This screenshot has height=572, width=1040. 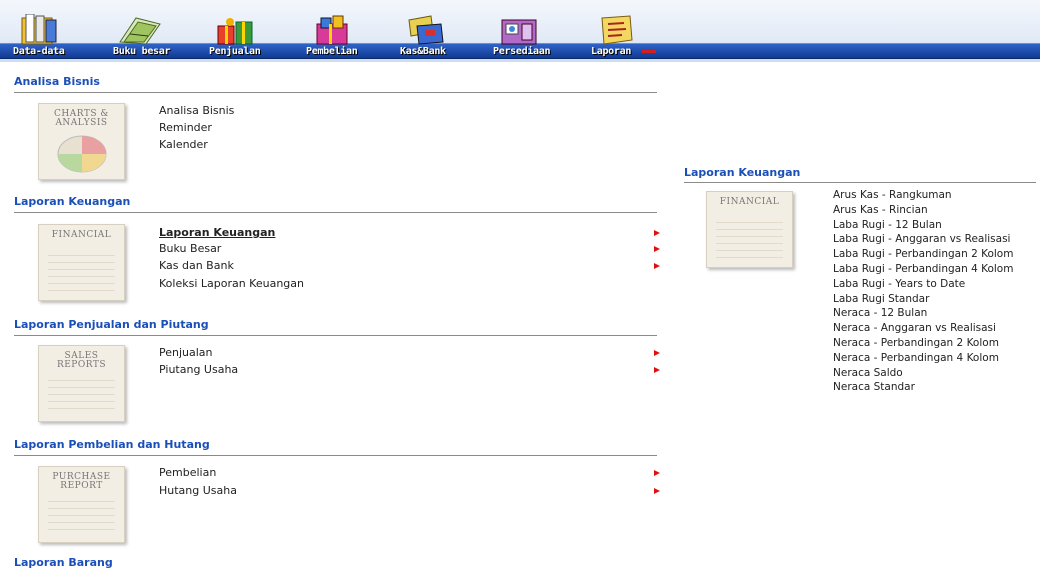 What do you see at coordinates (335, 446) in the screenshot?
I see `section-laporan-pembelian: Laporan Pembelian dan Hutang` at bounding box center [335, 446].